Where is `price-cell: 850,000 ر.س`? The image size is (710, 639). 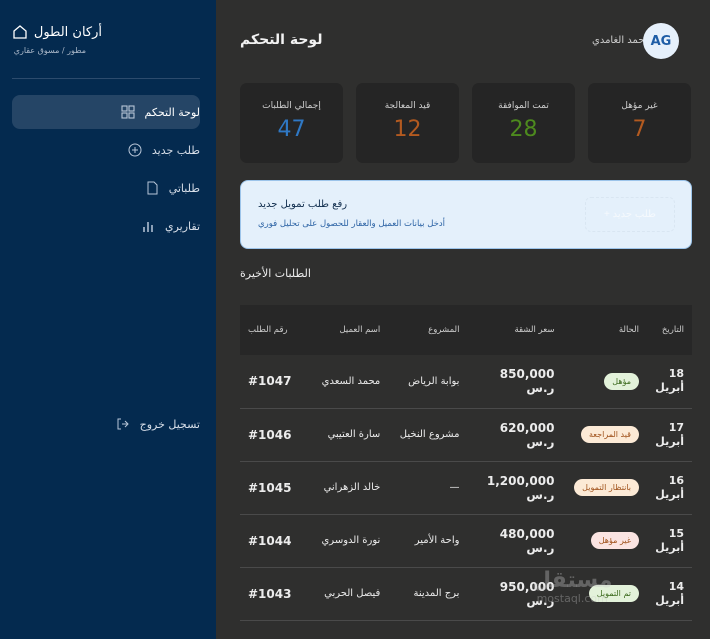
price-cell: 850,000 ر.س is located at coordinates (515, 382).